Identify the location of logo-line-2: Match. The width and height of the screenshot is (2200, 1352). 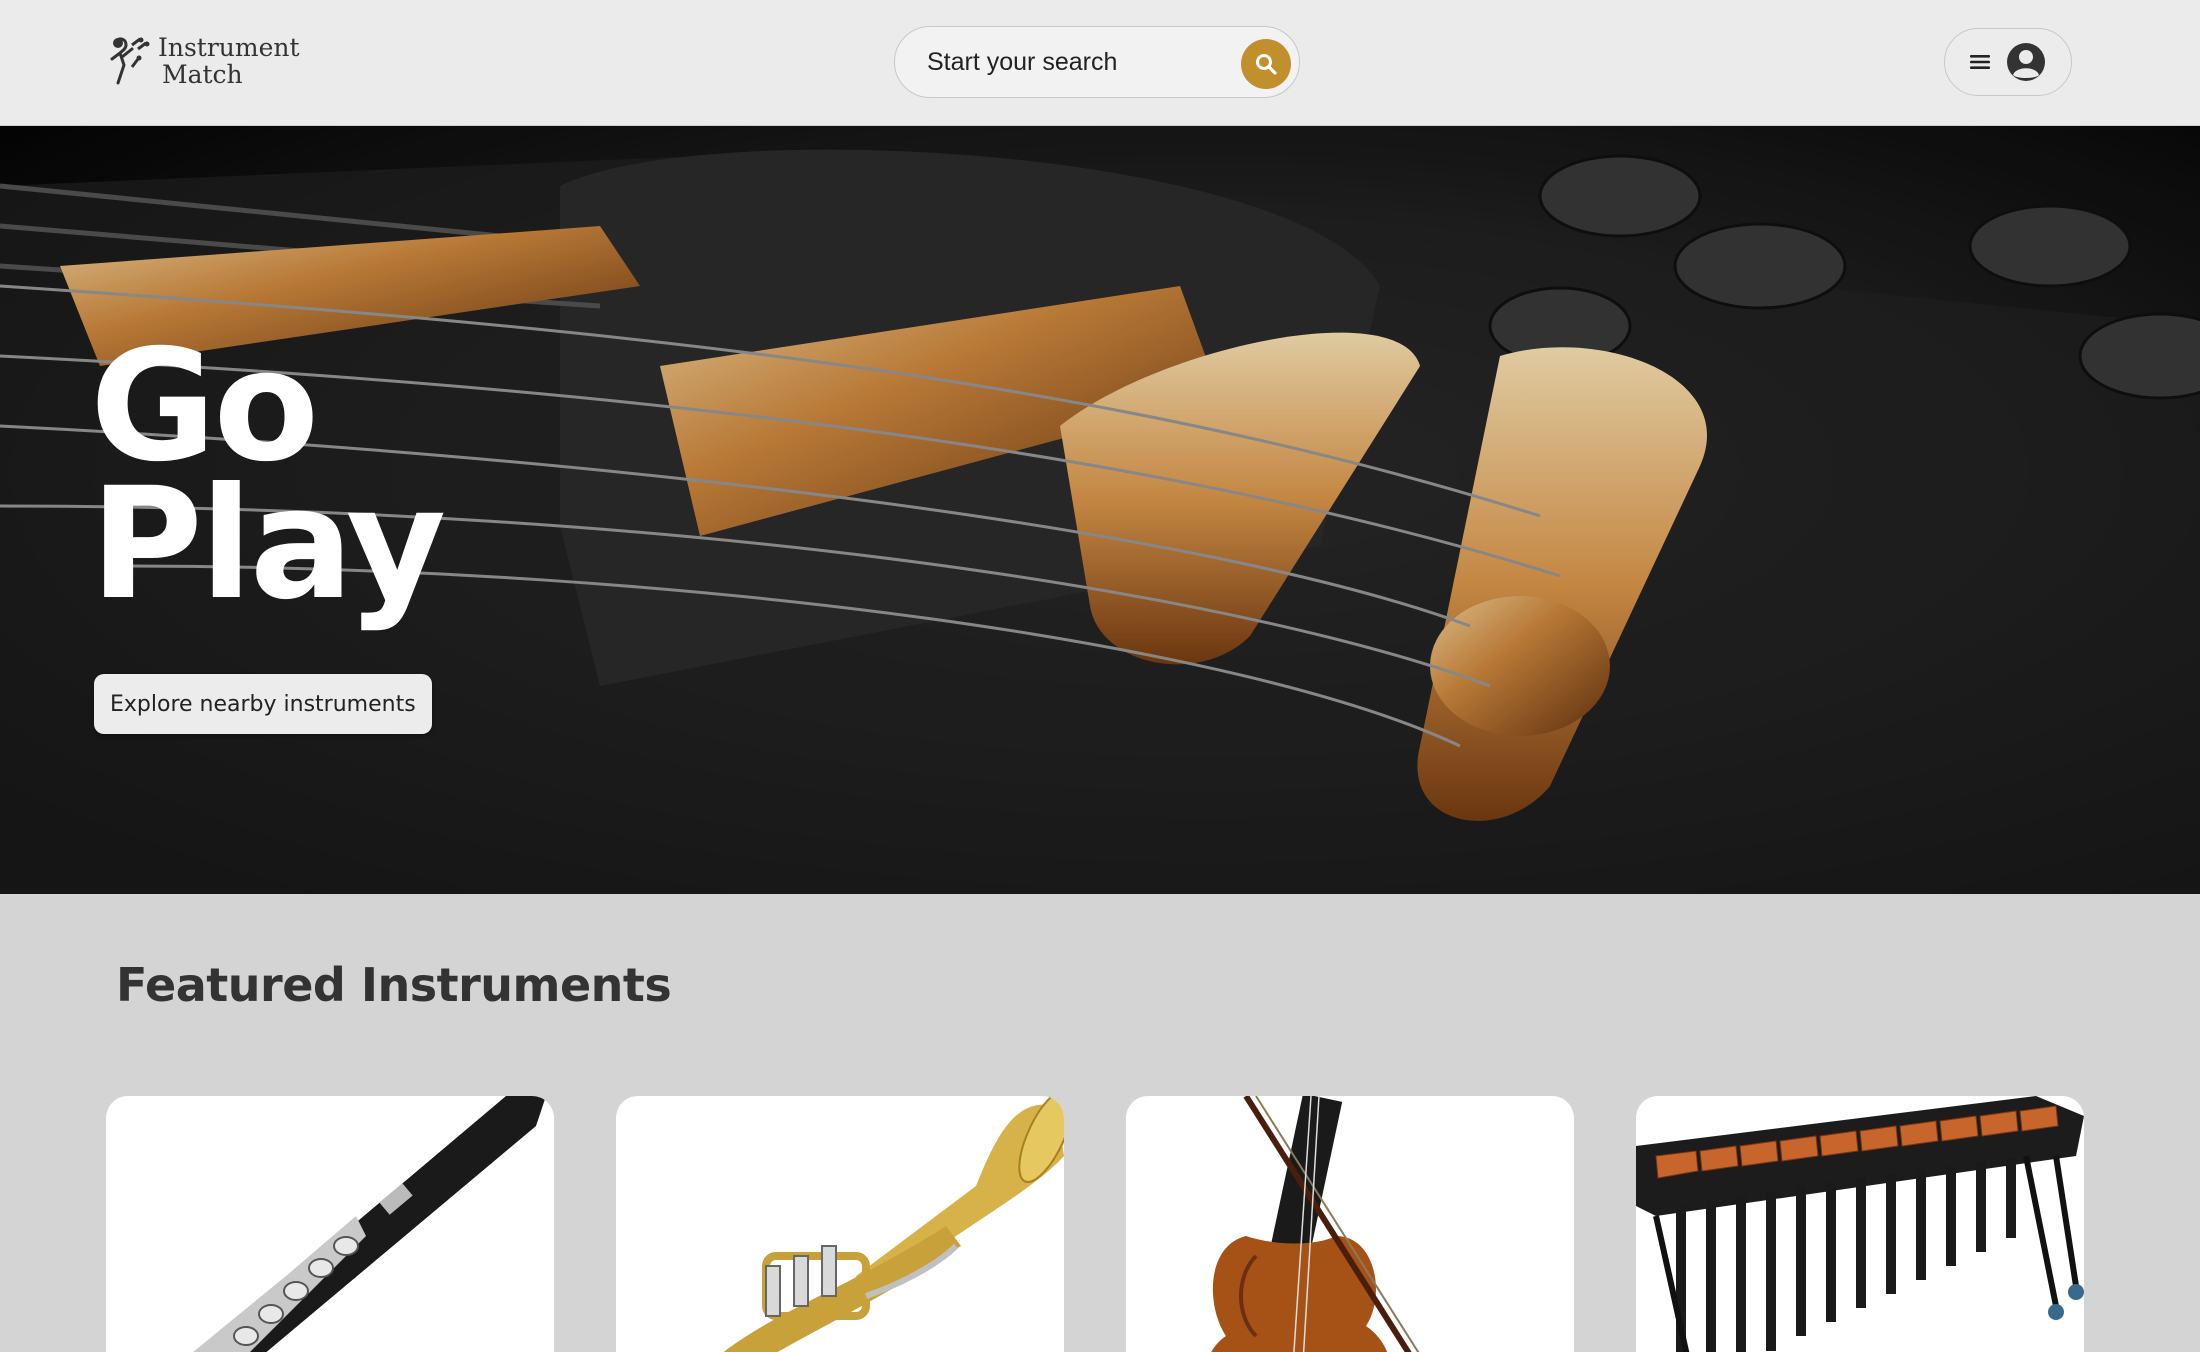
(202, 74).